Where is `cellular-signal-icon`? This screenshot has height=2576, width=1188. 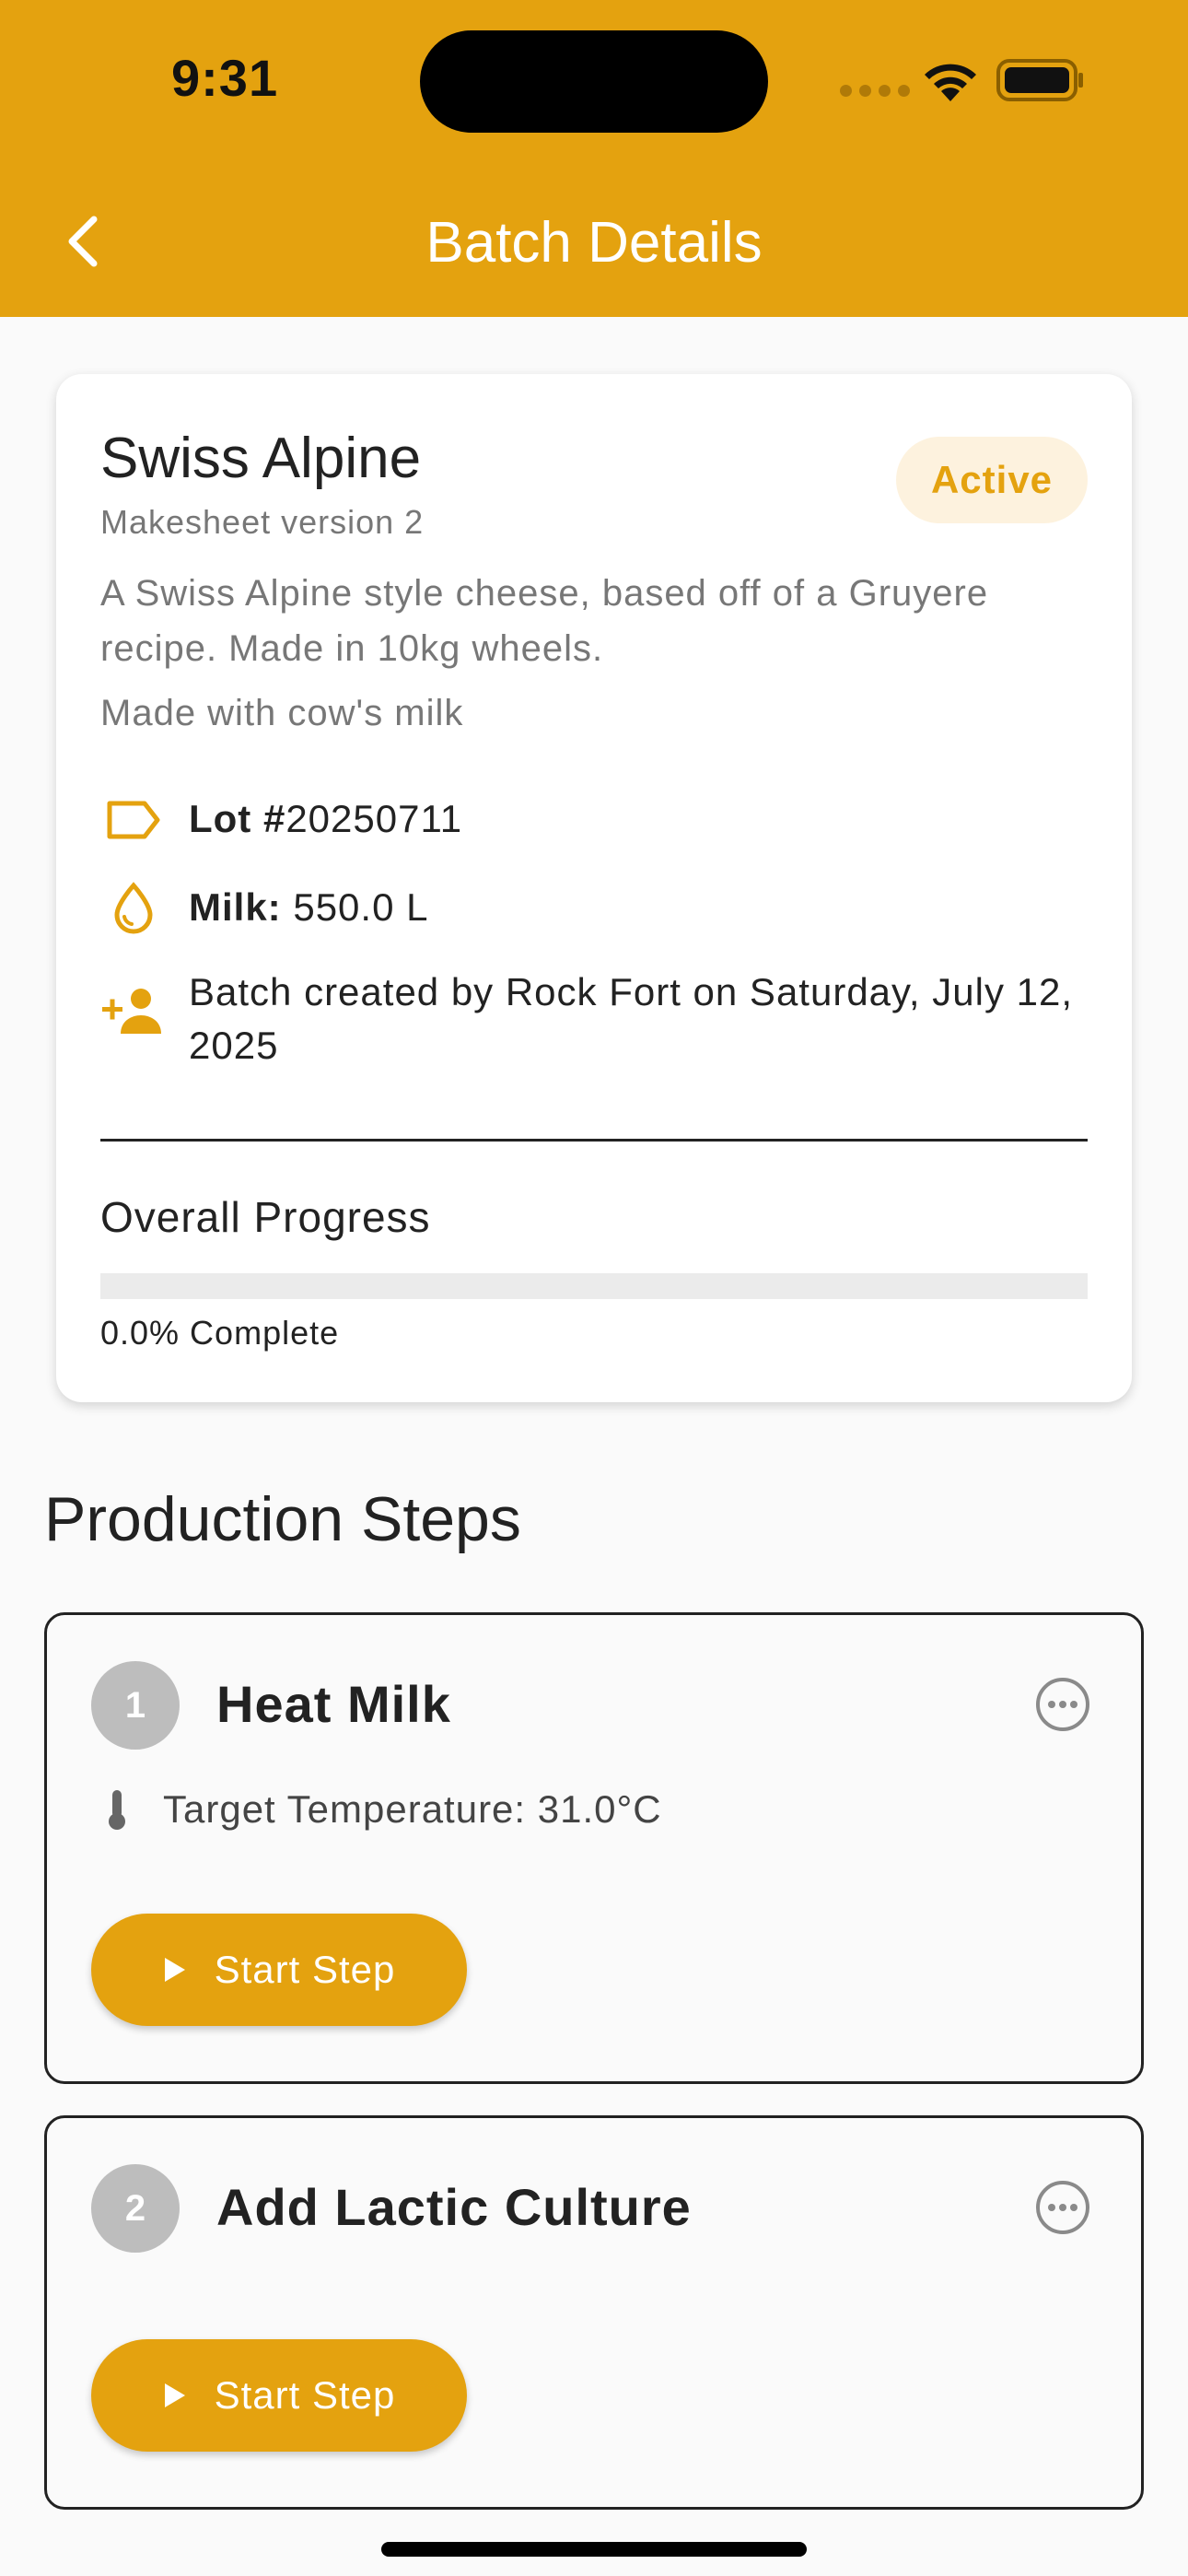
cellular-signal-icon is located at coordinates (875, 91).